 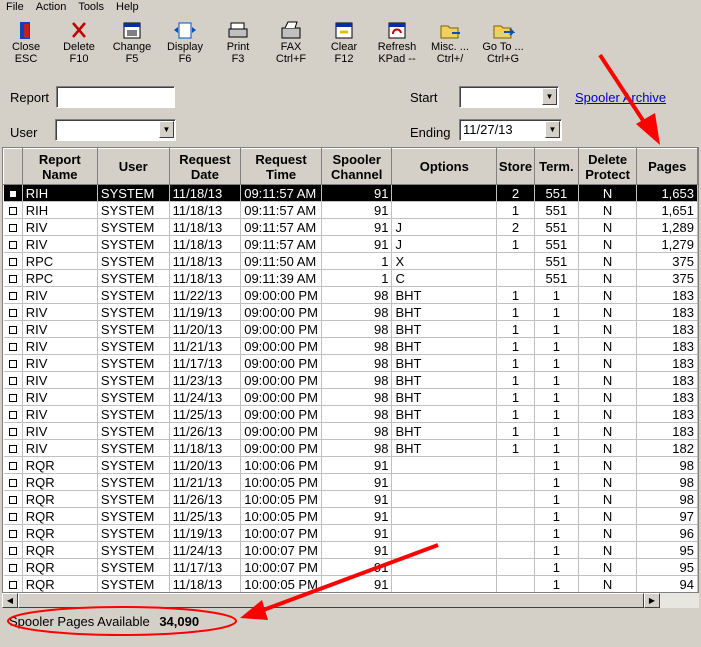 What do you see at coordinates (350, 312) in the screenshot?
I see `table-row: RIV SYSTEM 11/19/13 09:00:00 PM 98 BHT 1 1 N 183` at bounding box center [350, 312].